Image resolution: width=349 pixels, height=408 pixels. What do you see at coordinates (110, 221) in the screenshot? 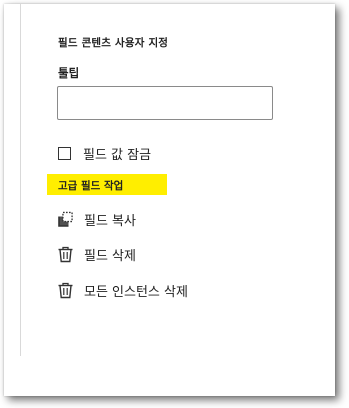
I see `copy-field-label: 필드 복사` at bounding box center [110, 221].